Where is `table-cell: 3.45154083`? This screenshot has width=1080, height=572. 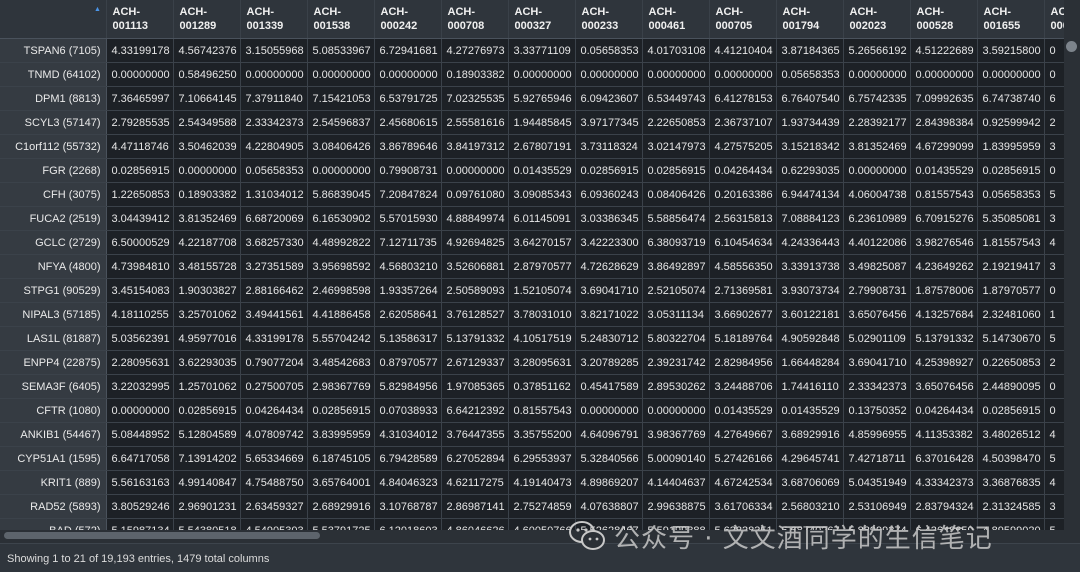 table-cell: 3.45154083 is located at coordinates (140, 290).